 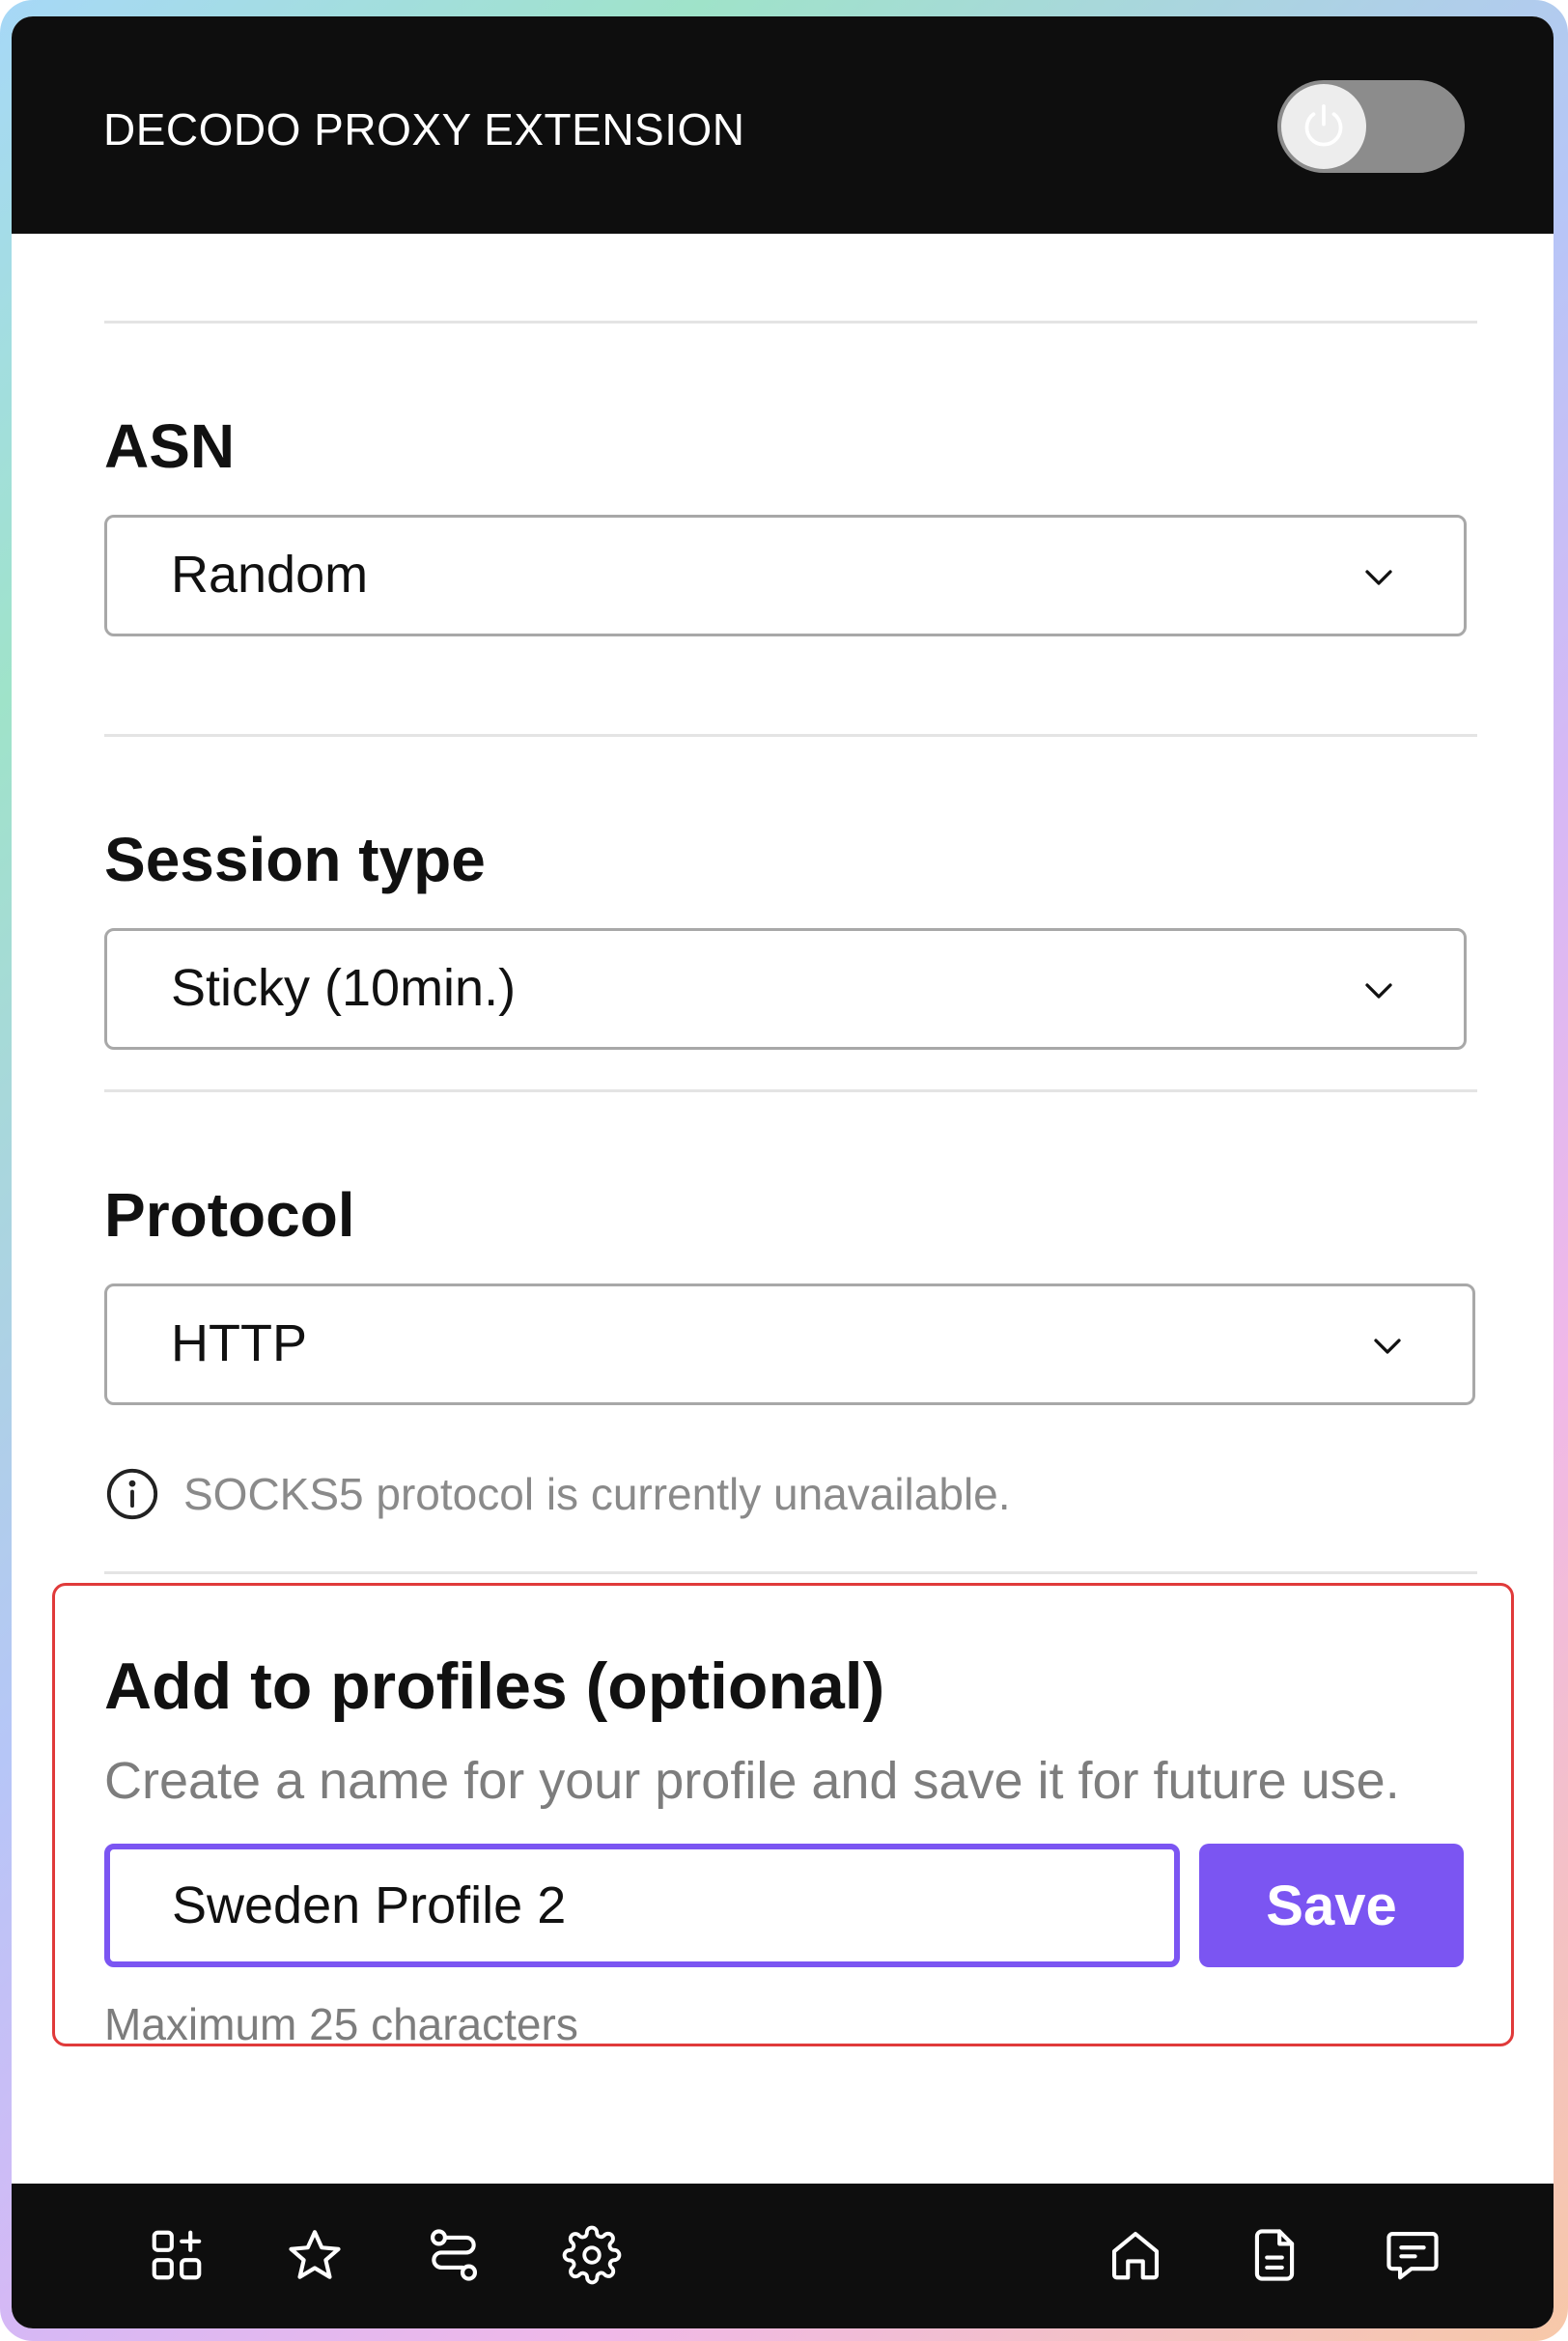 I want to click on info-icon, so click(x=132, y=1494).